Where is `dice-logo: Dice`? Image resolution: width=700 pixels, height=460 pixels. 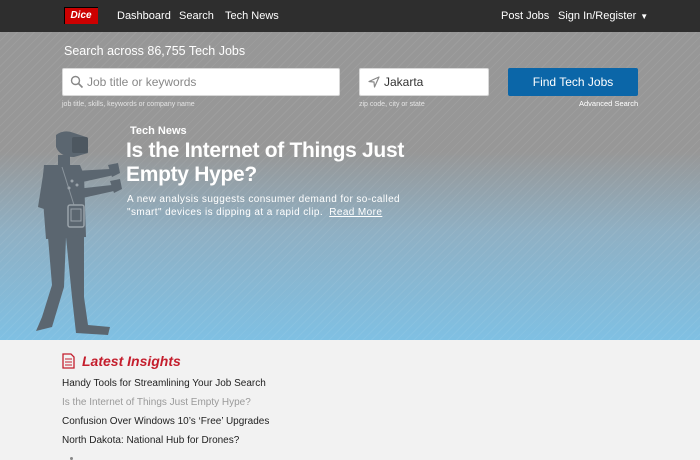
dice-logo: Dice is located at coordinates (81, 15).